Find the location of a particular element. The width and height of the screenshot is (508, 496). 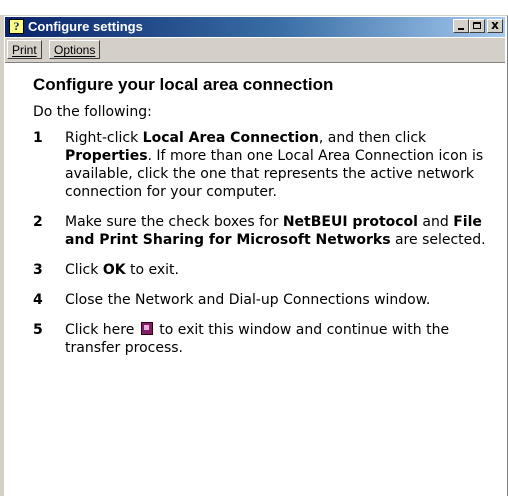

step-bold-term: NetBEUI protocol is located at coordinates (350, 222).